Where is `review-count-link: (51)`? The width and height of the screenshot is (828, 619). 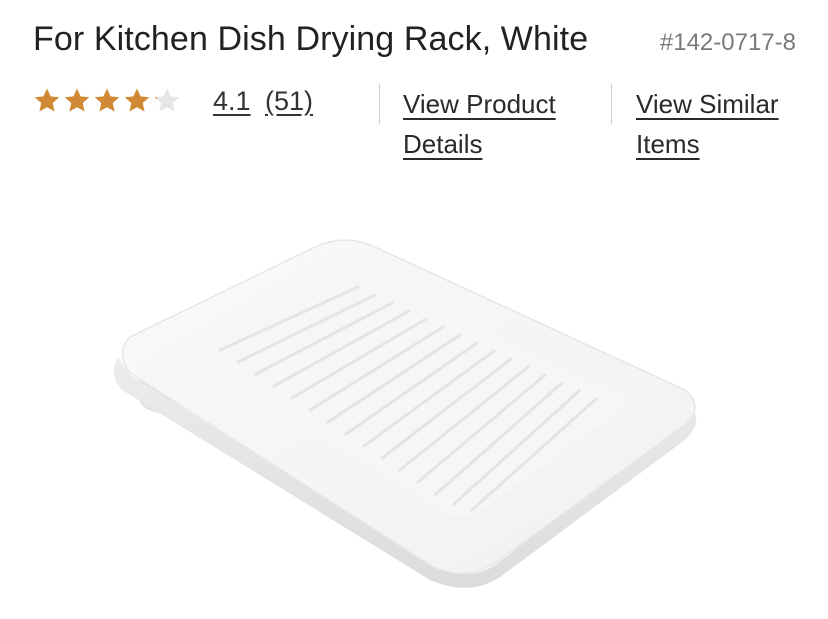 review-count-link: (51) is located at coordinates (289, 101).